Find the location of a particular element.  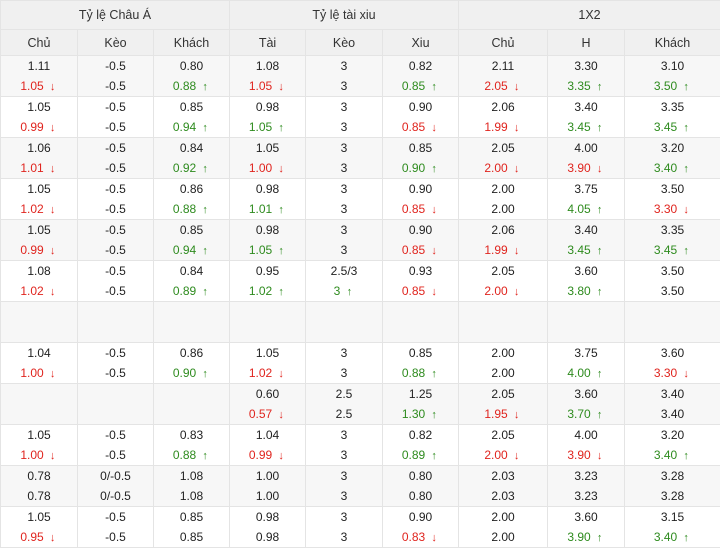

odds-cell-1x2-home: 2.002.00 is located at coordinates (503, 363).